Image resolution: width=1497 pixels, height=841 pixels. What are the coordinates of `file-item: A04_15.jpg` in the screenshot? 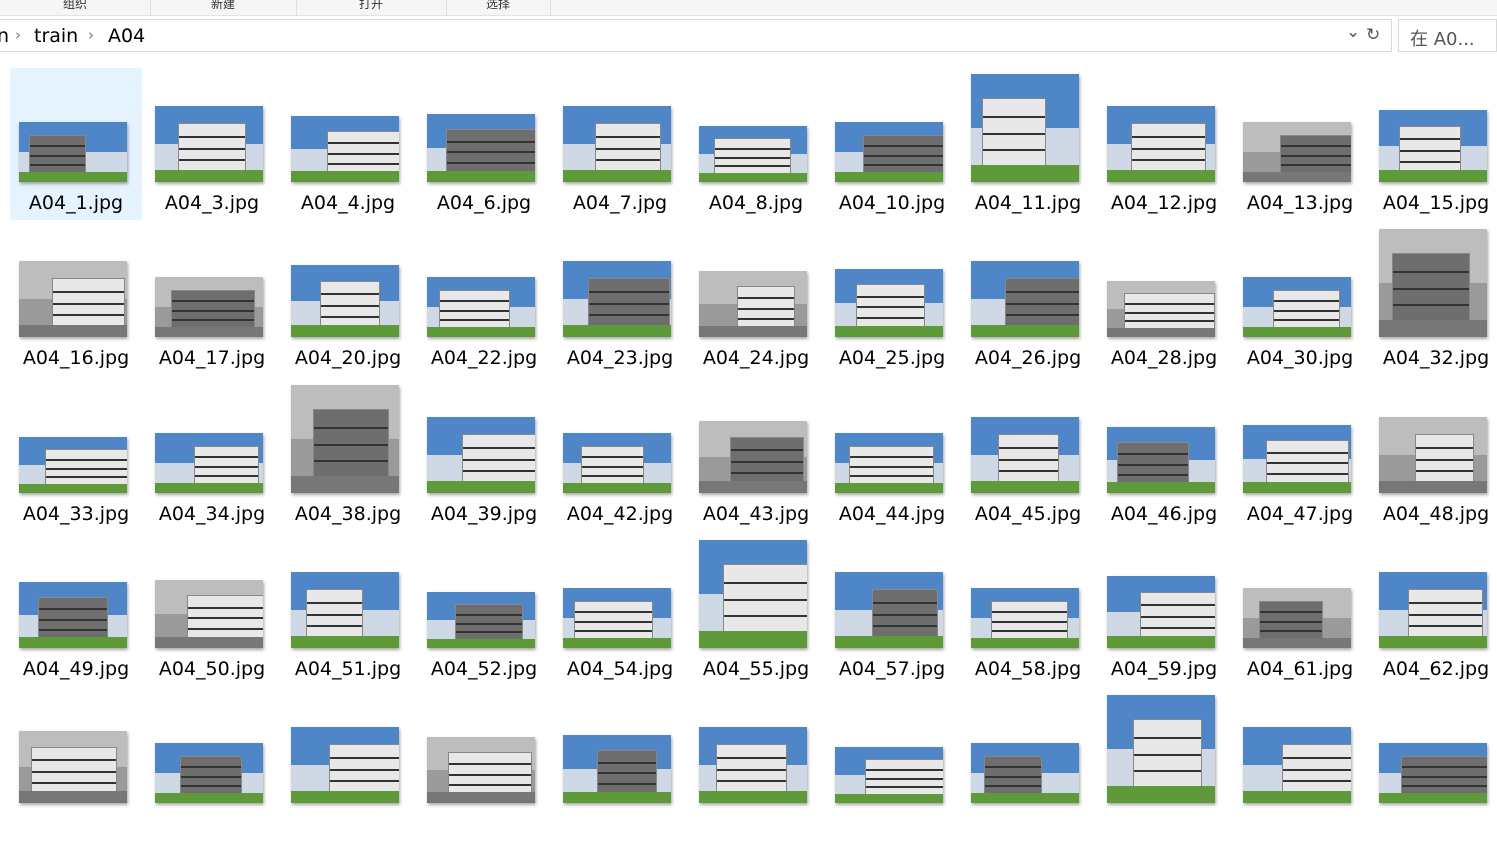 It's located at (1433, 144).